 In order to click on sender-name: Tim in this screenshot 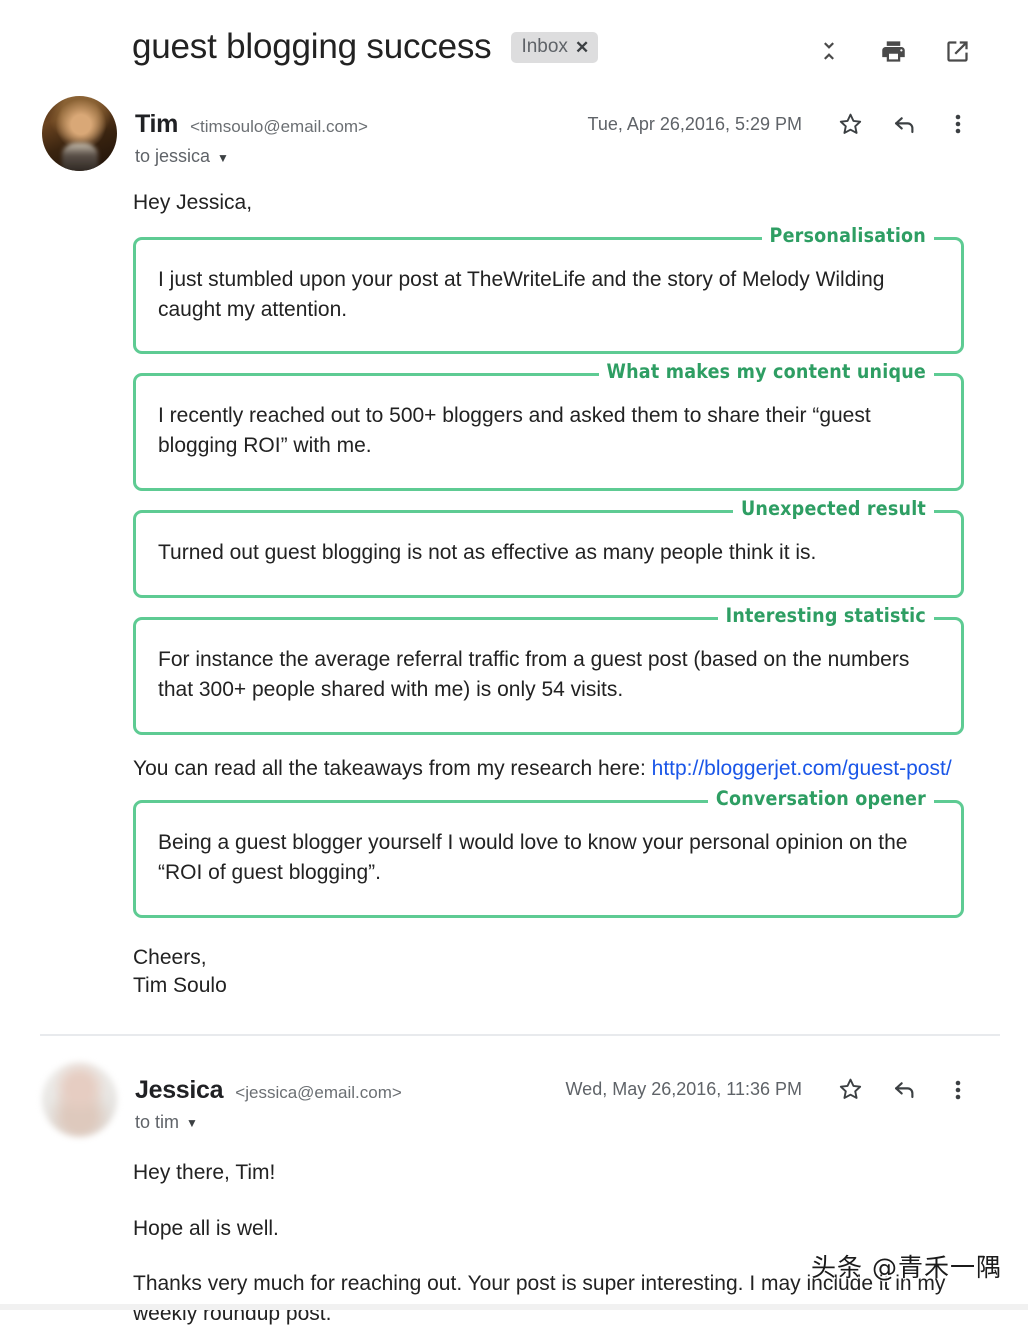, I will do `click(157, 124)`.